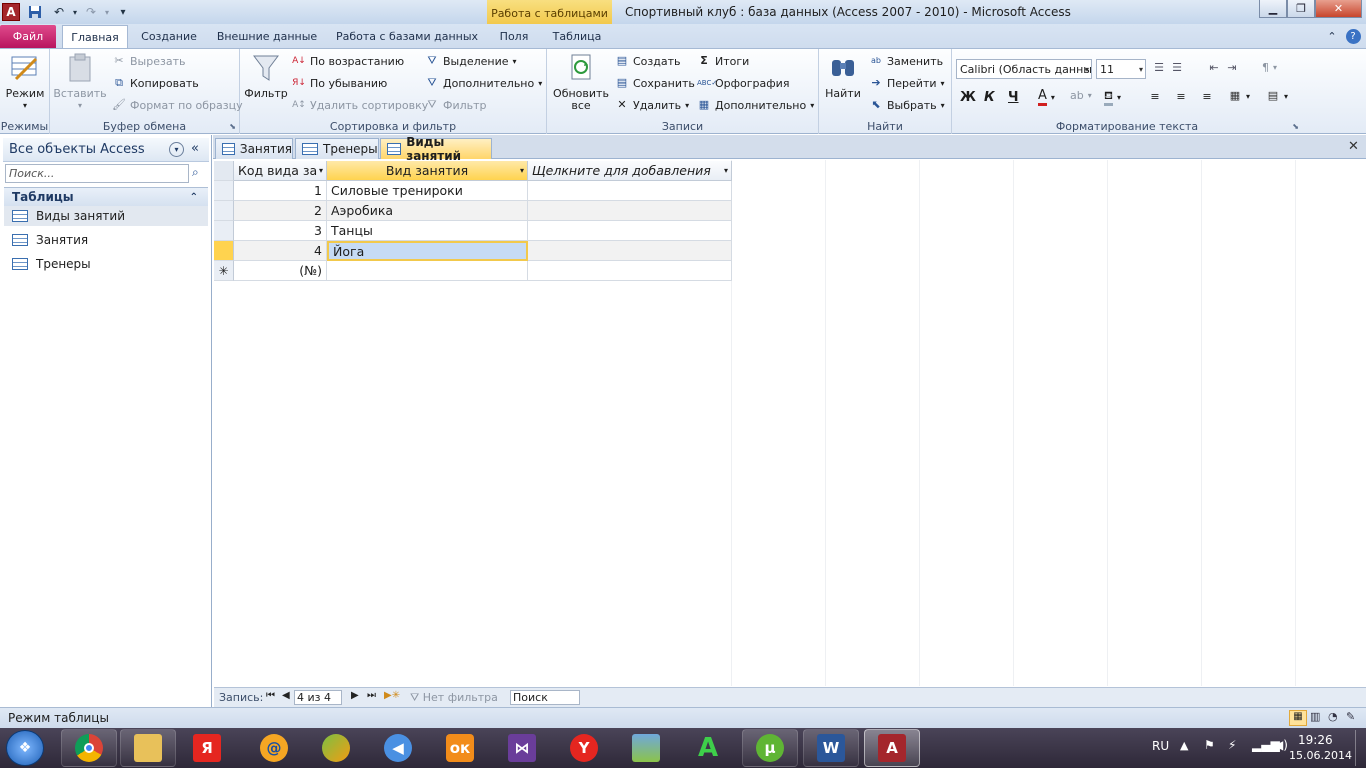 This screenshot has height=768, width=1366. What do you see at coordinates (35, 12) in the screenshot?
I see `save-icon` at bounding box center [35, 12].